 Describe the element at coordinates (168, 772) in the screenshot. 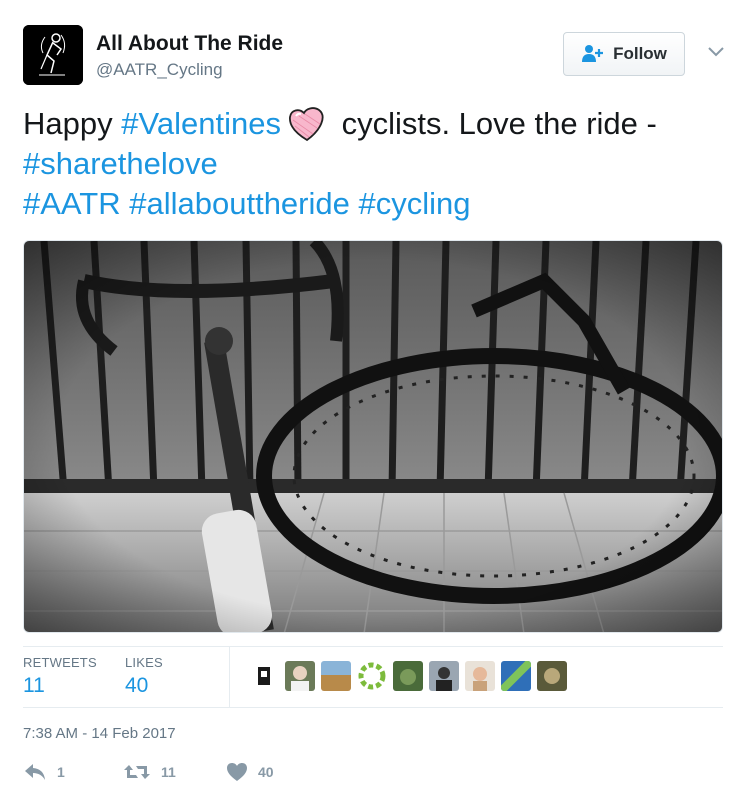

I see `retweet-count: 11` at that location.